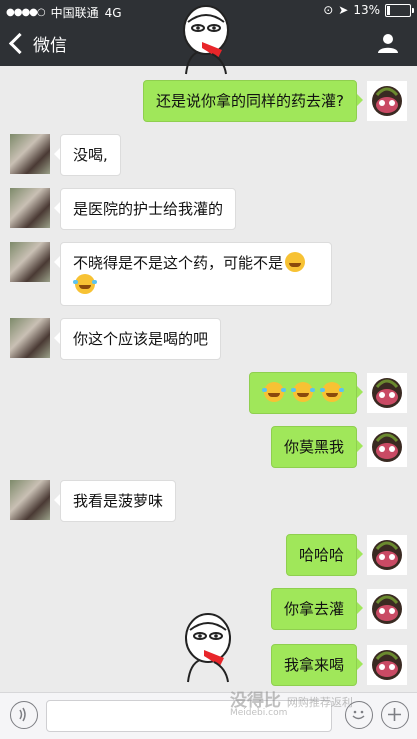 The width and height of the screenshot is (417, 739). I want to click on chevron-left-icon, so click(19, 43).